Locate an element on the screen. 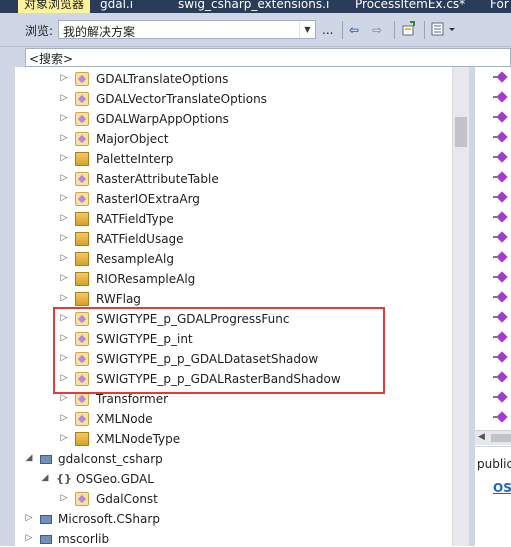 The width and height of the screenshot is (511, 547). description-link: OS is located at coordinates (502, 488).